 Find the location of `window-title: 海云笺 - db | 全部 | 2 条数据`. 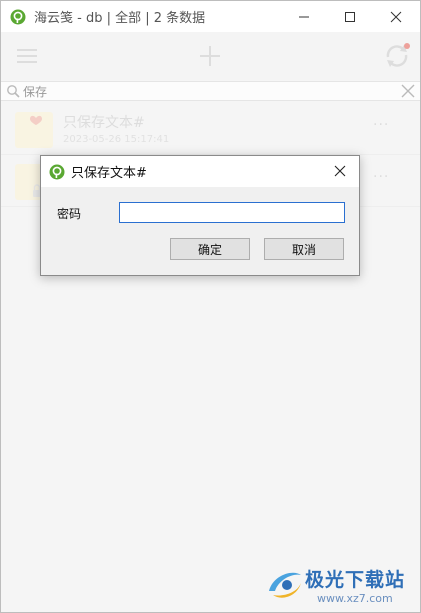

window-title: 海云笺 - db | 全部 | 2 条数据 is located at coordinates (120, 18).